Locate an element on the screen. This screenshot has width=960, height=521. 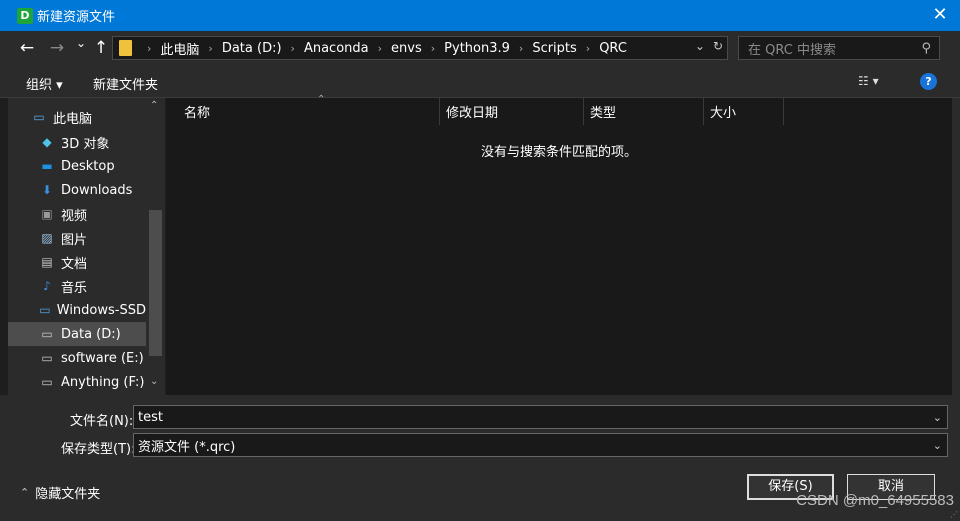
nav-item: ♪ 音乐 is located at coordinates (77, 286).